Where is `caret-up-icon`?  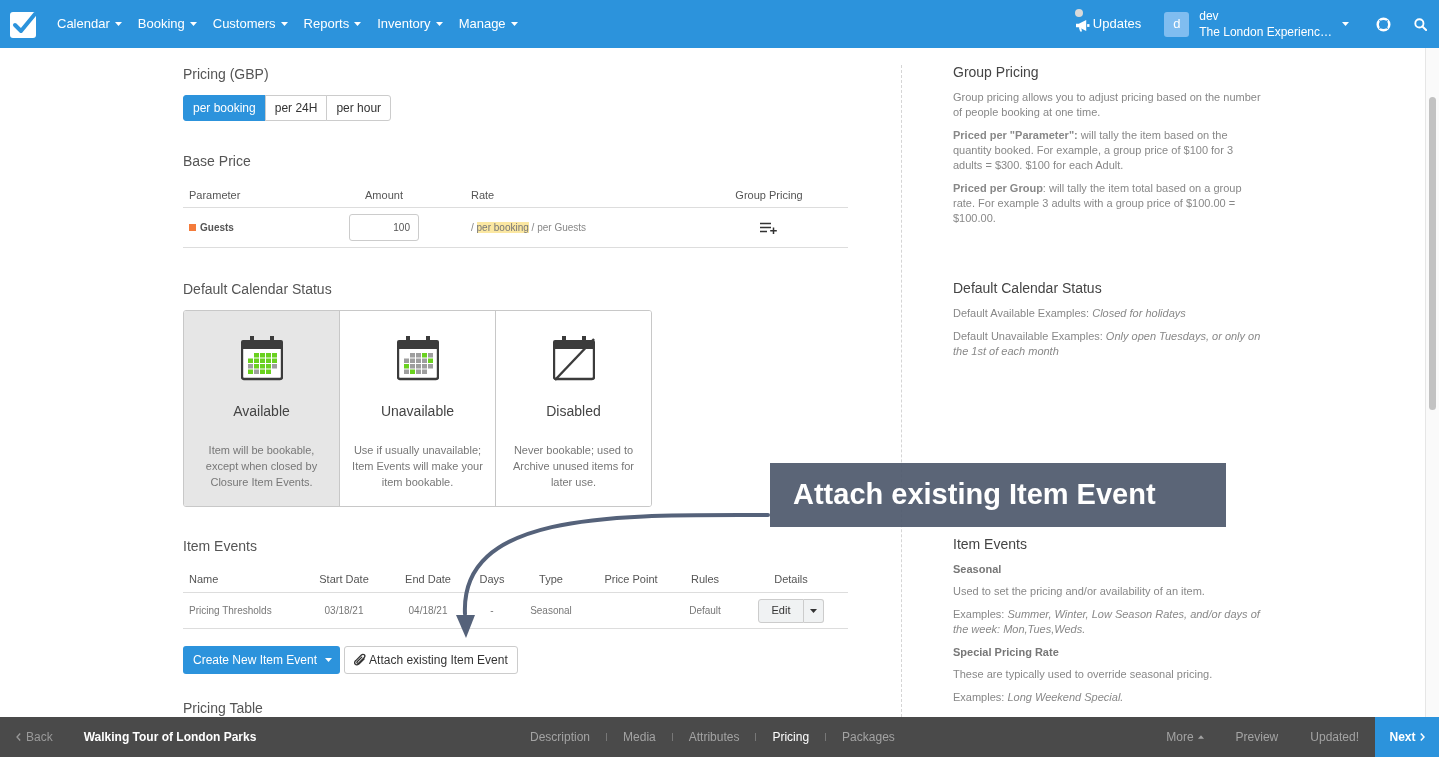 caret-up-icon is located at coordinates (1200, 737).